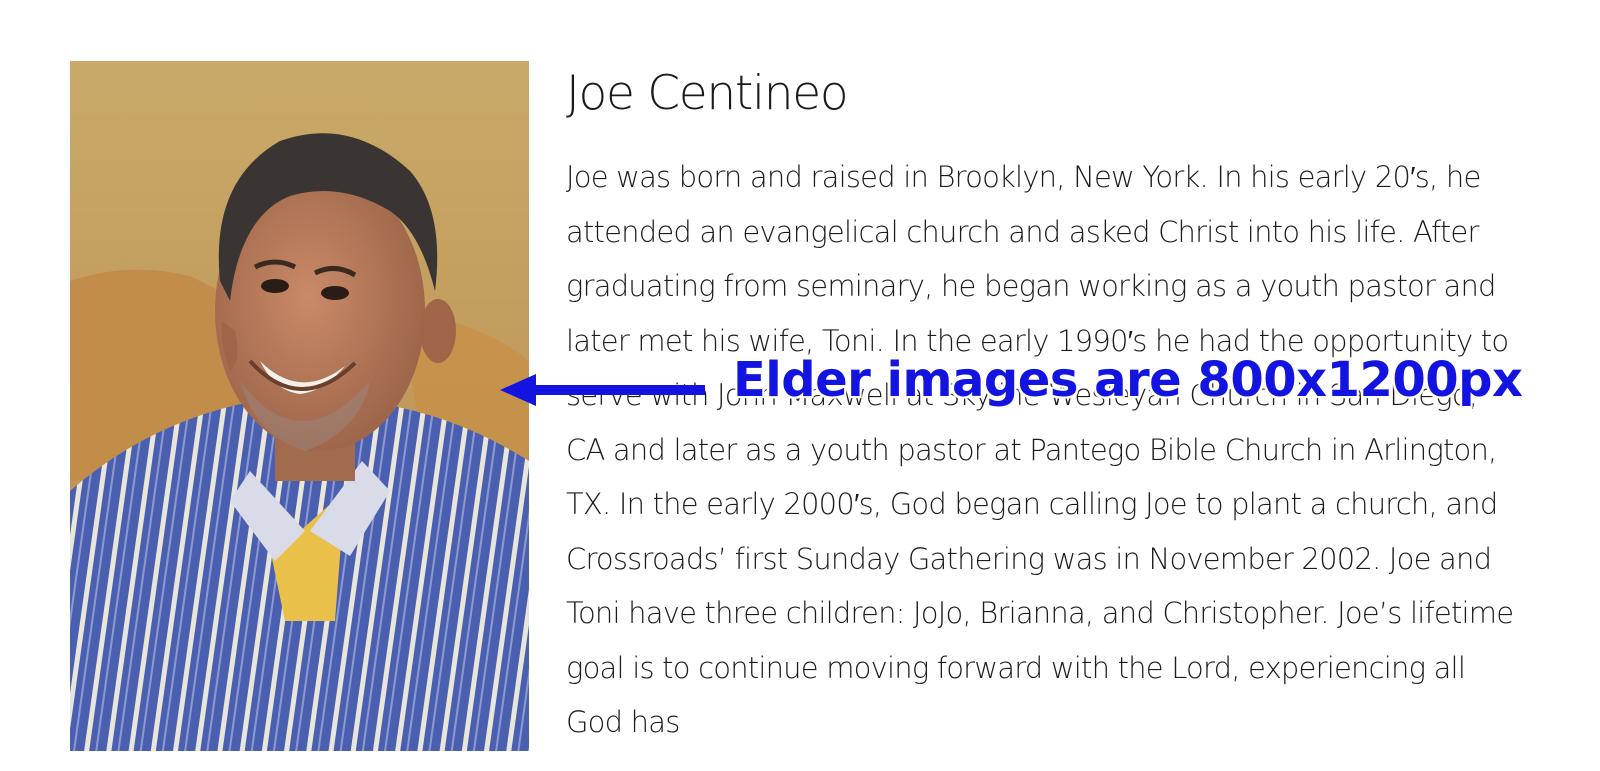 The height and width of the screenshot is (771, 1600). Describe the element at coordinates (602, 390) in the screenshot. I see `annotation-arrow-icon` at that location.